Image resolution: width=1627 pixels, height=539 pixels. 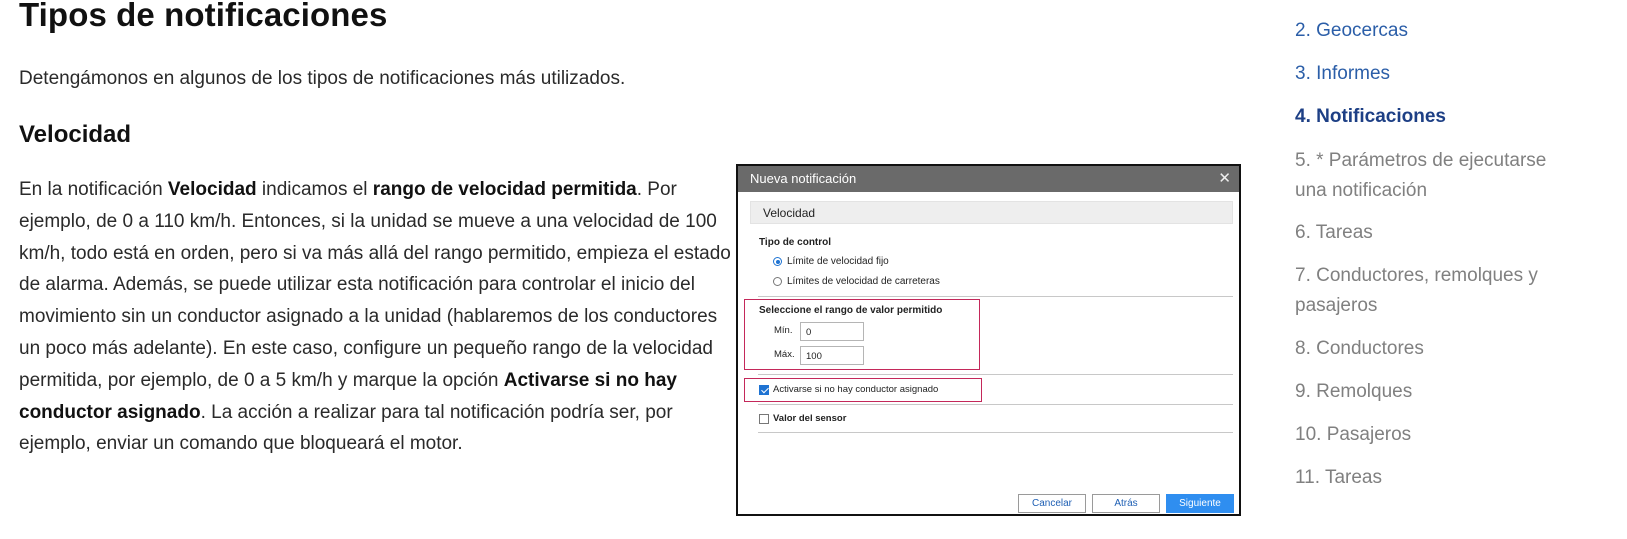 I want to click on back-button: Atrás, so click(x=1126, y=503).